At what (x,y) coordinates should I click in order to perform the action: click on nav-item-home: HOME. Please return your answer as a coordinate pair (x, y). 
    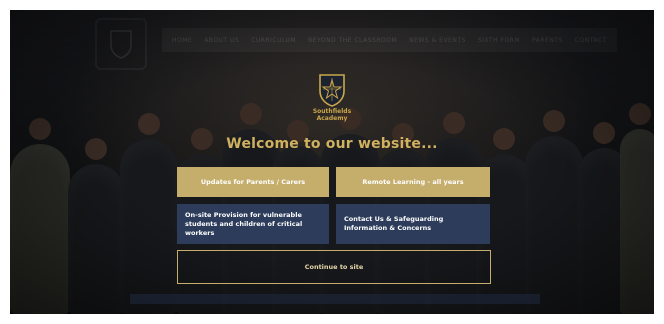
    Looking at the image, I should click on (182, 40).